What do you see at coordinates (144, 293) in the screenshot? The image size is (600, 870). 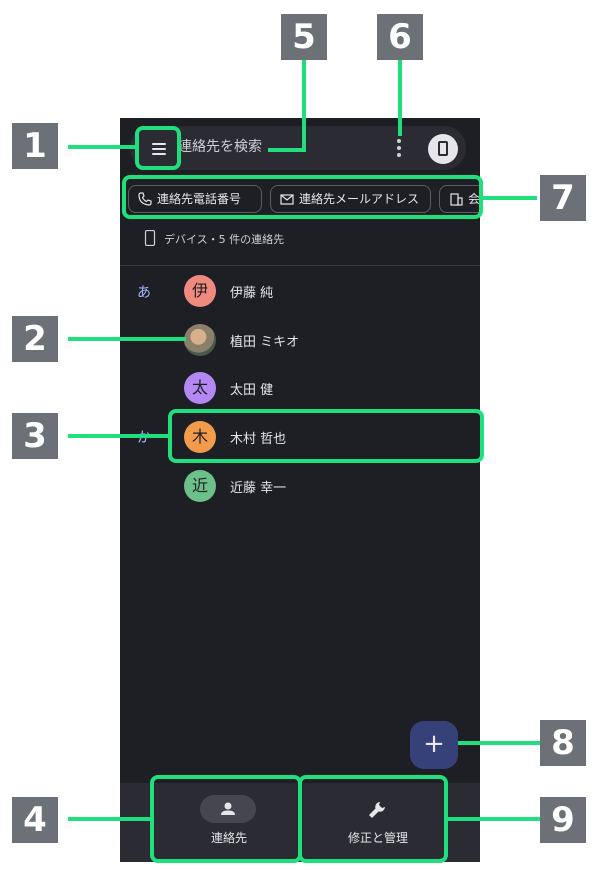 I see `section-letter-a: あ` at bounding box center [144, 293].